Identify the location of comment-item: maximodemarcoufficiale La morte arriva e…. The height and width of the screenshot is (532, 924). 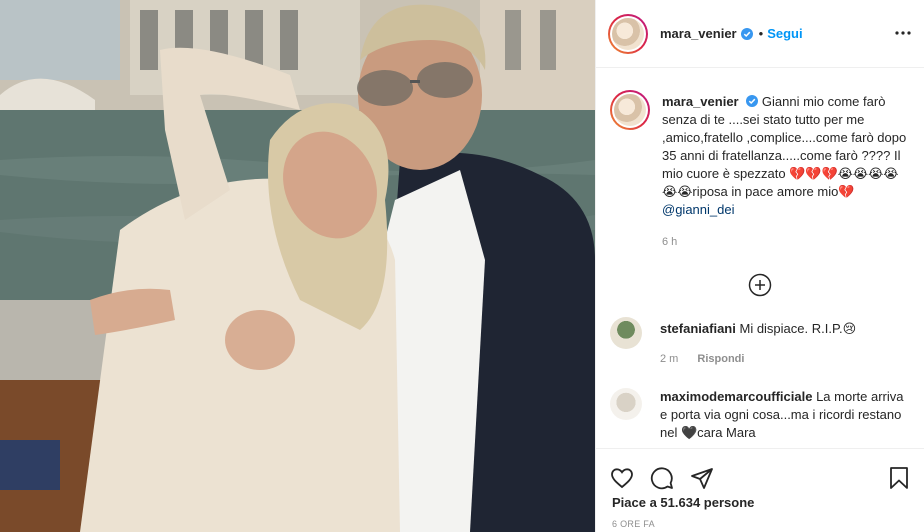
(760, 405).